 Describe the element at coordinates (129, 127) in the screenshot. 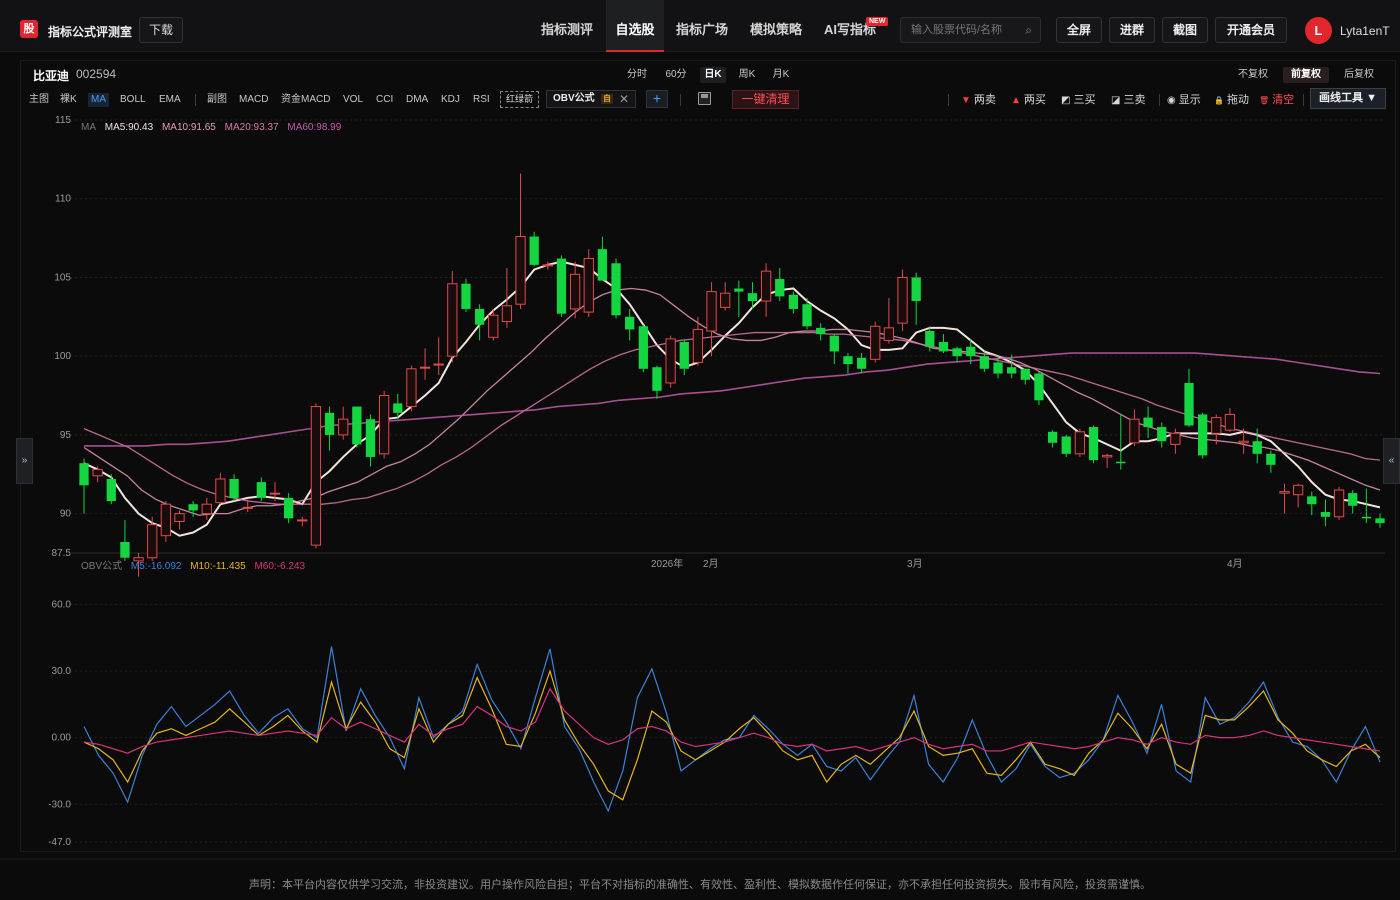

I see `ma5-value: MA5:90.43` at that location.